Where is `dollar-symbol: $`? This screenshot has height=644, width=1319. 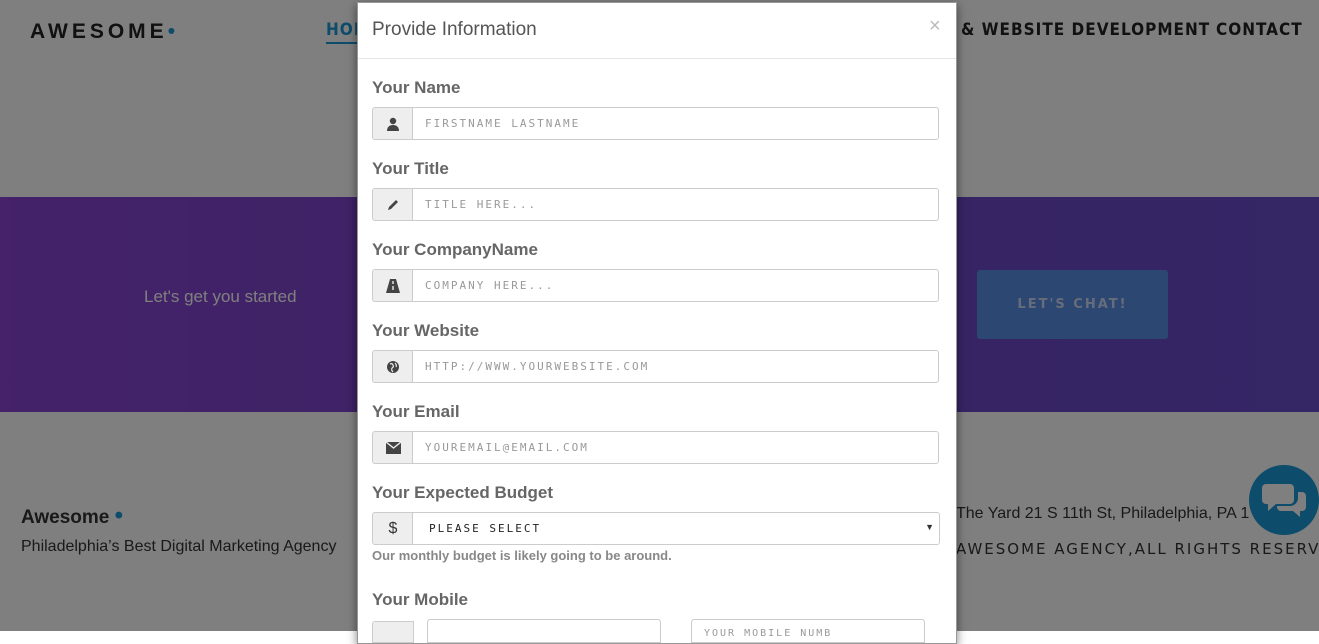
dollar-symbol: $ is located at coordinates (393, 528).